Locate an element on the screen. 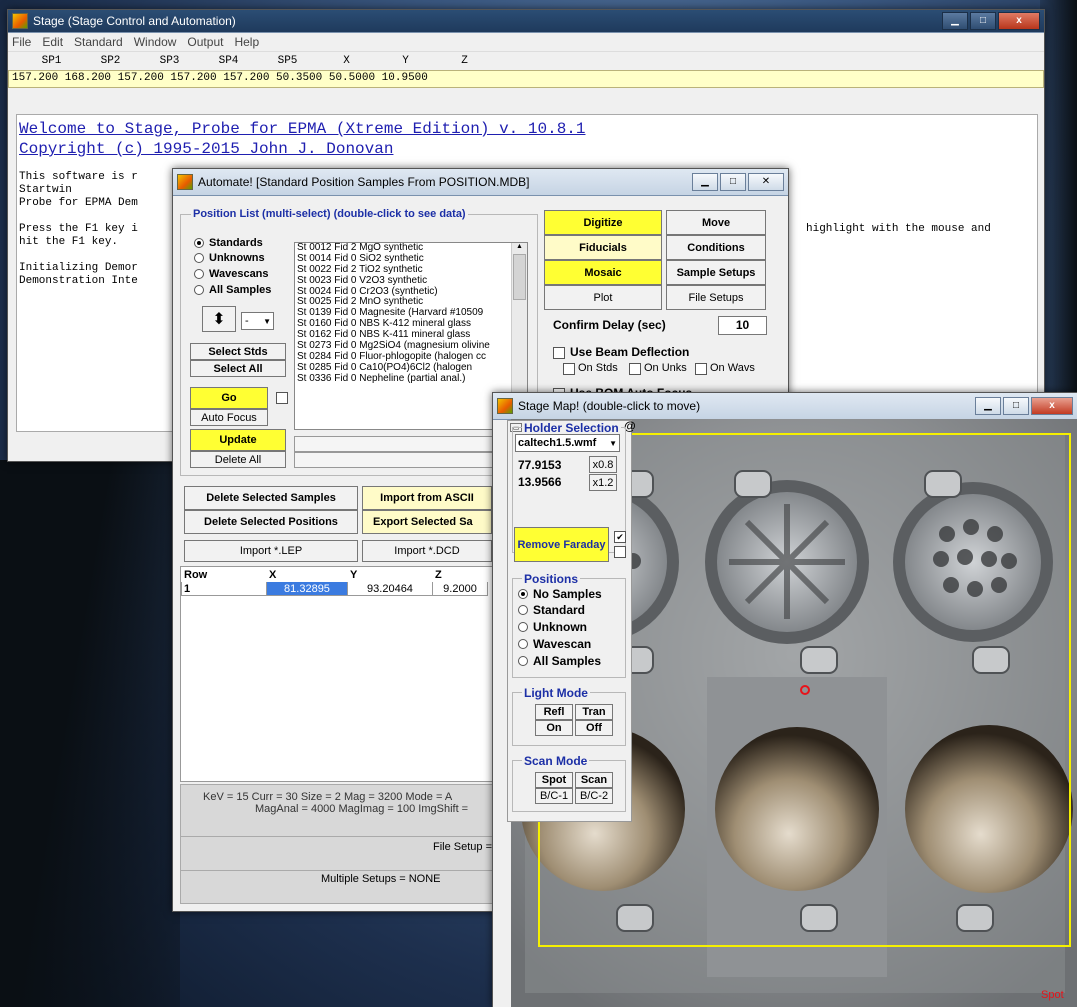 Image resolution: width=1077 pixels, height=1007 pixels. close-button: ✕ is located at coordinates (766, 182).